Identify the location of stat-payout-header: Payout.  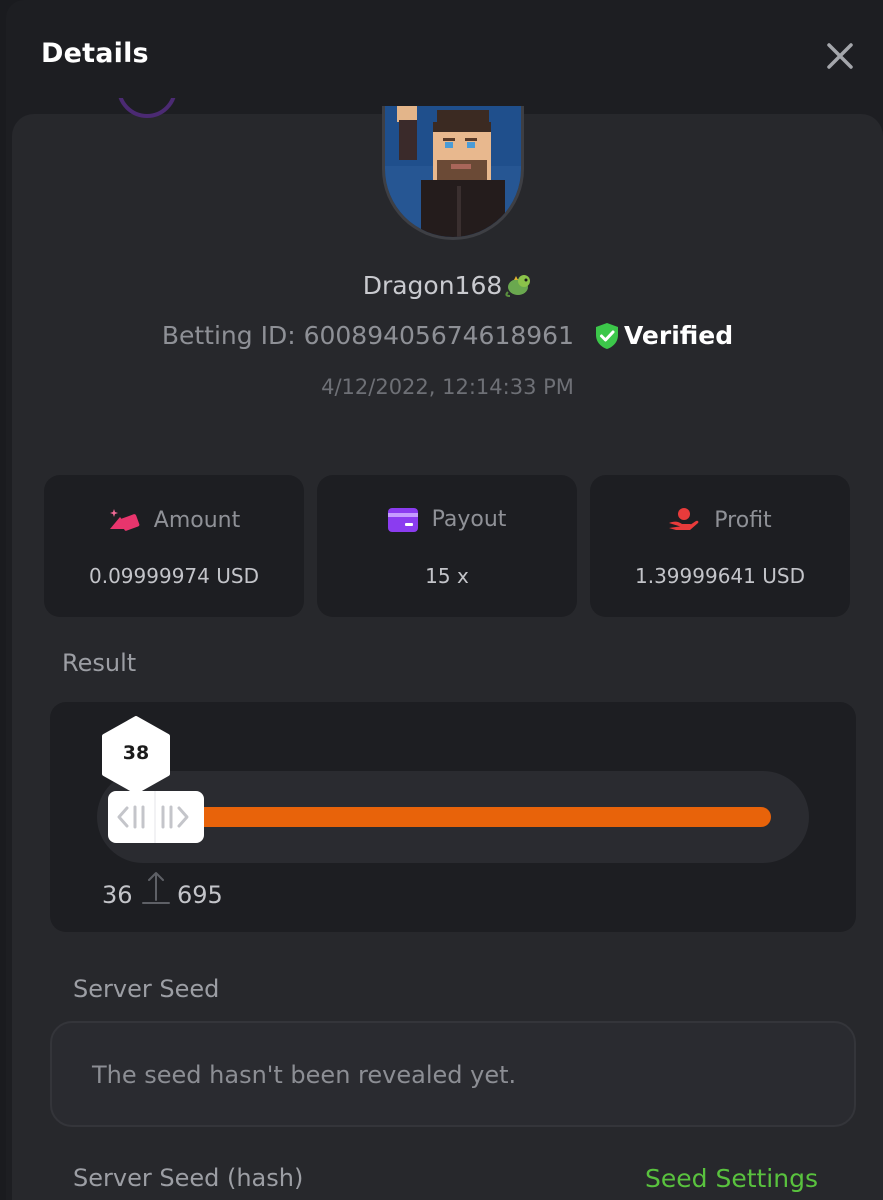
(447, 519).